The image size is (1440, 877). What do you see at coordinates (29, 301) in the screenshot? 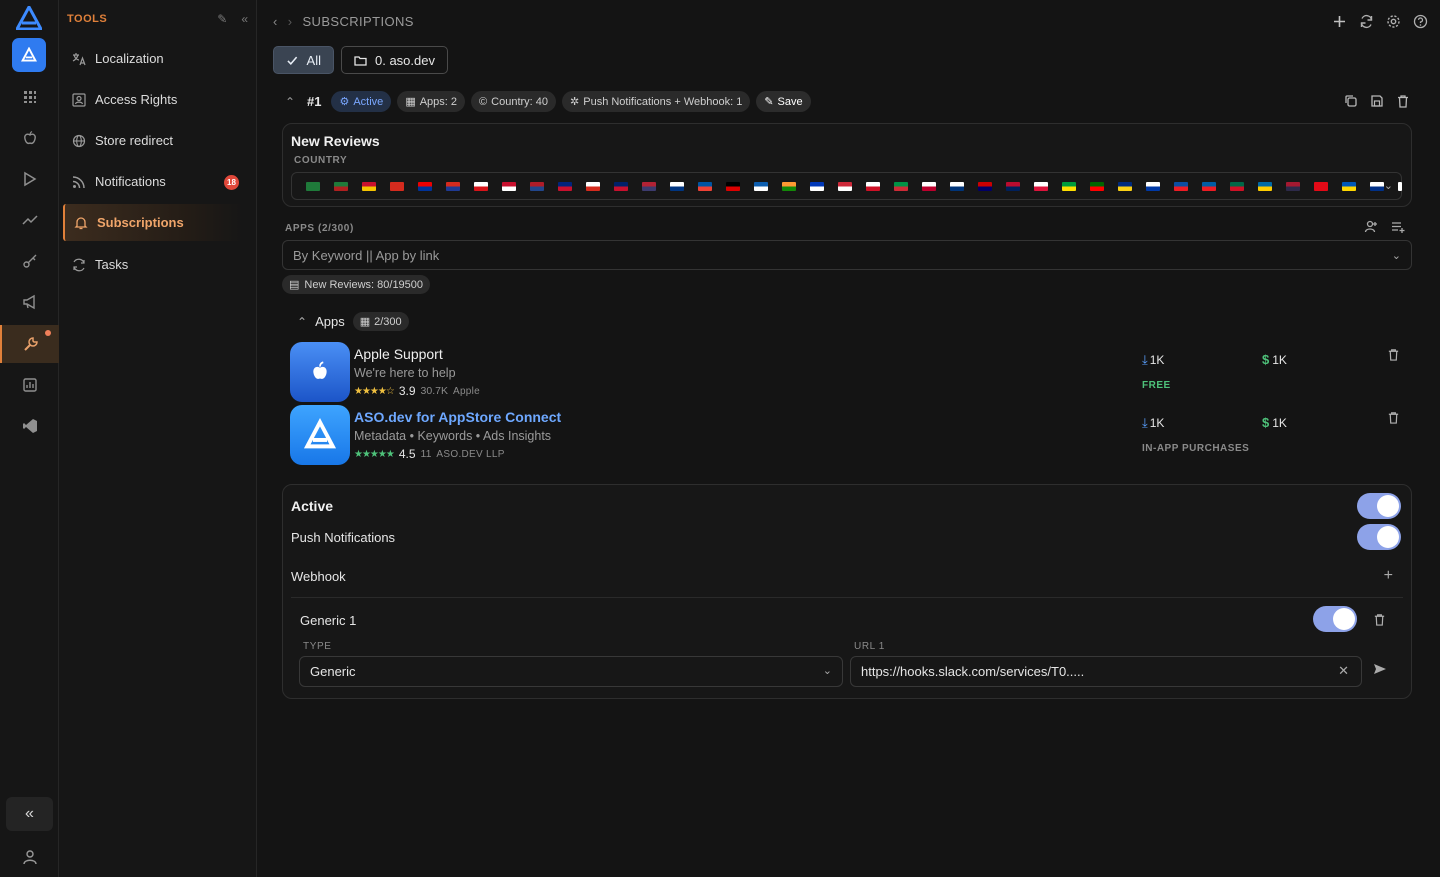
I see `megaphone-icon` at bounding box center [29, 301].